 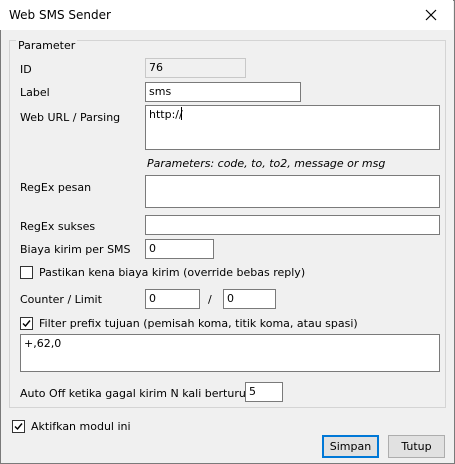 I want to click on prefix-filter-input: +,62,0, so click(x=230, y=353).